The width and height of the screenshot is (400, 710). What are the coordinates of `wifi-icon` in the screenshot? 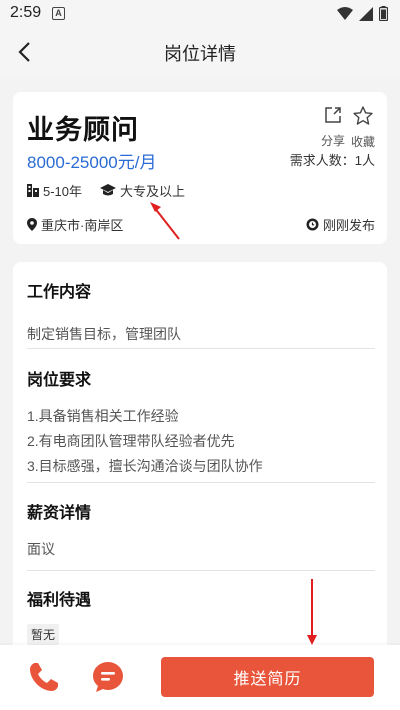 It's located at (345, 13).